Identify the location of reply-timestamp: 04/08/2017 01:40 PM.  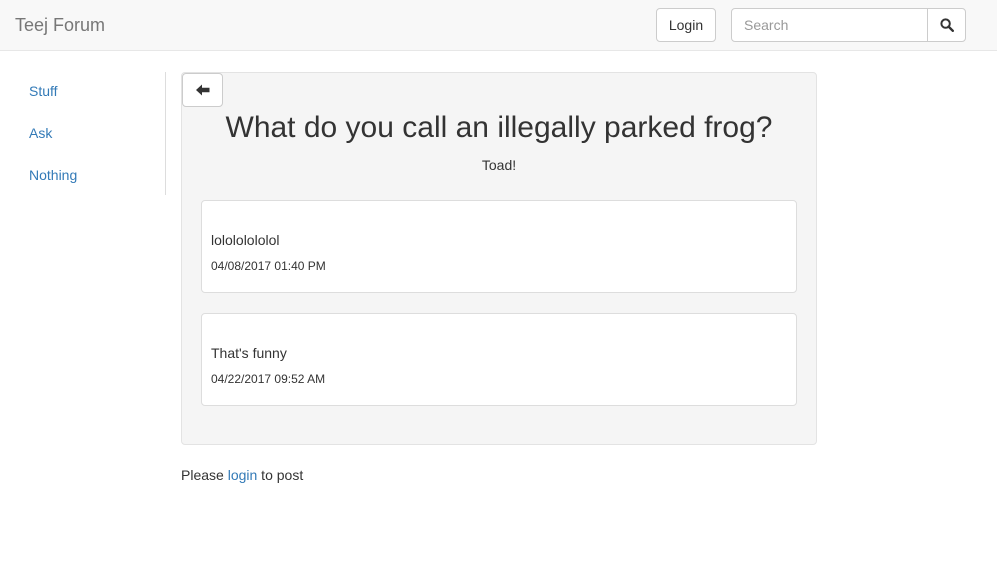
(268, 266).